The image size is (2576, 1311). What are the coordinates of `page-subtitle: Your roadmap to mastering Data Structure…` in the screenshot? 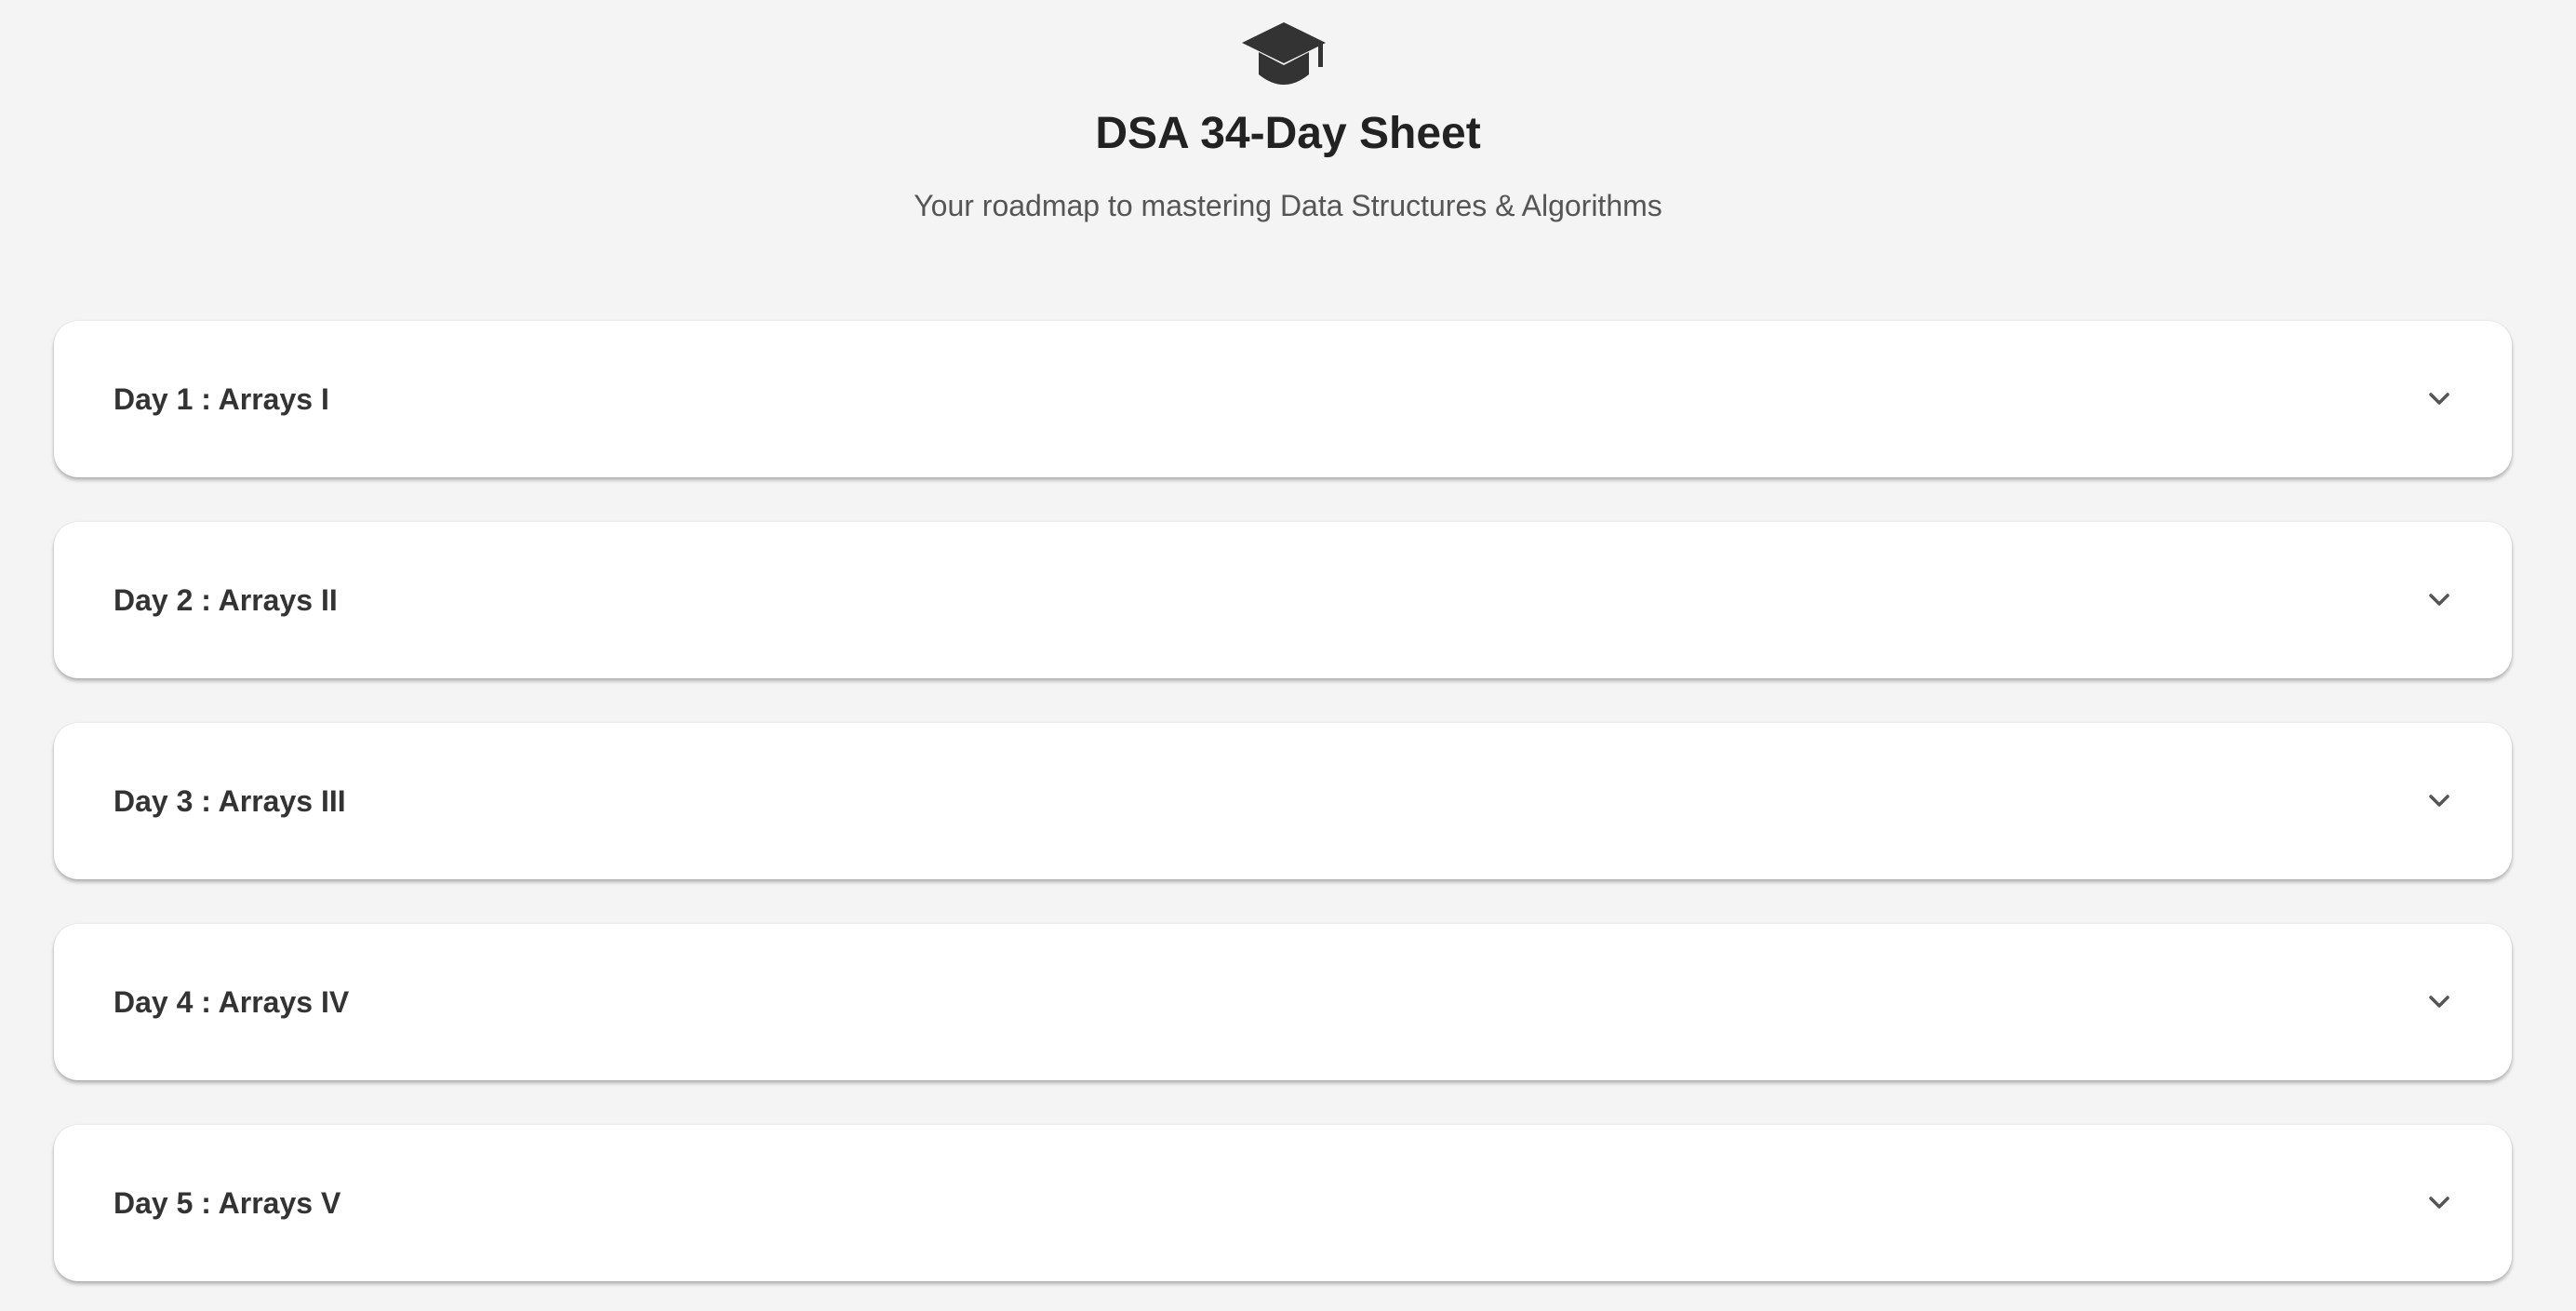 It's located at (1288, 205).